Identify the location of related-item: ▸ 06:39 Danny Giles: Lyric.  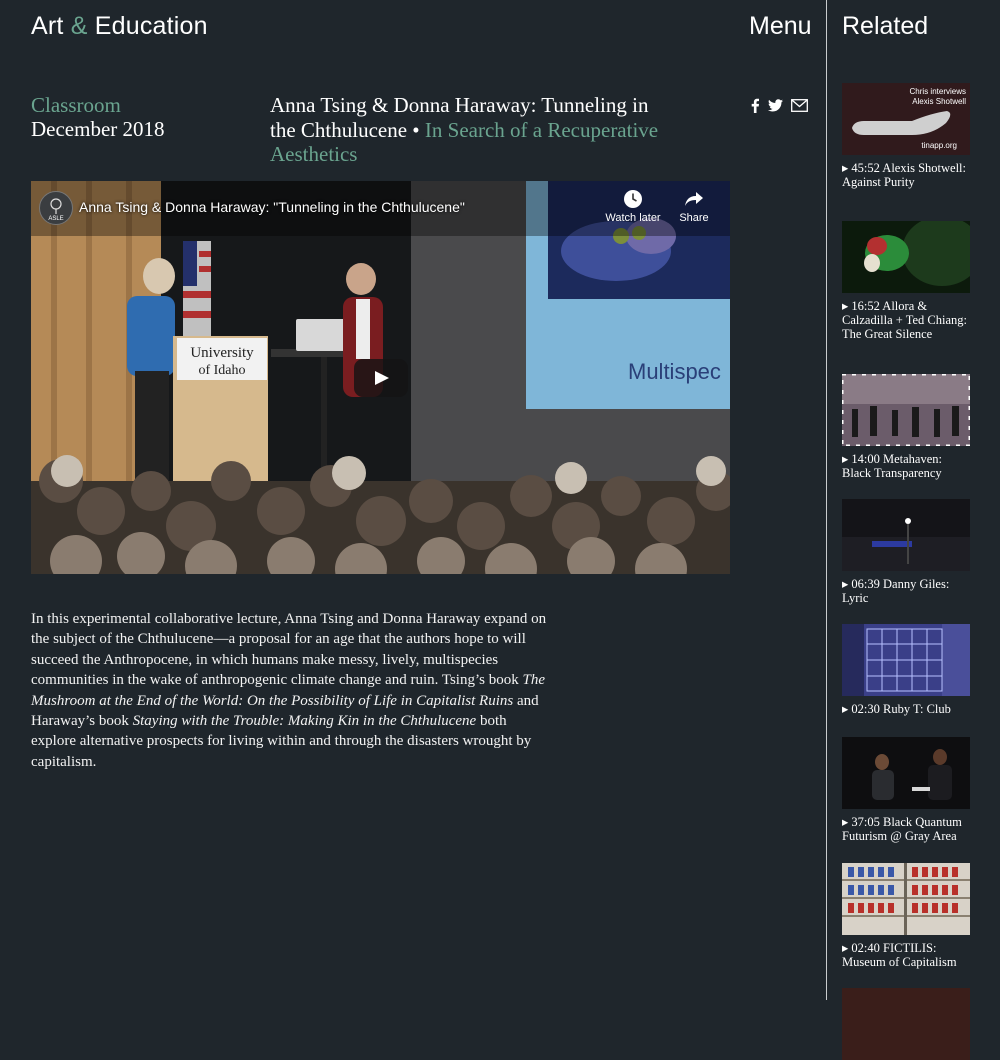
(906, 552).